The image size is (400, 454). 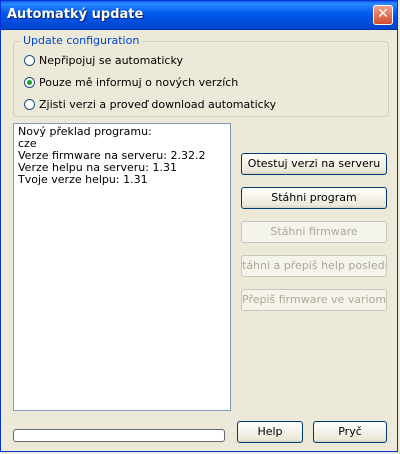 I want to click on progress-bar, so click(x=119, y=435).